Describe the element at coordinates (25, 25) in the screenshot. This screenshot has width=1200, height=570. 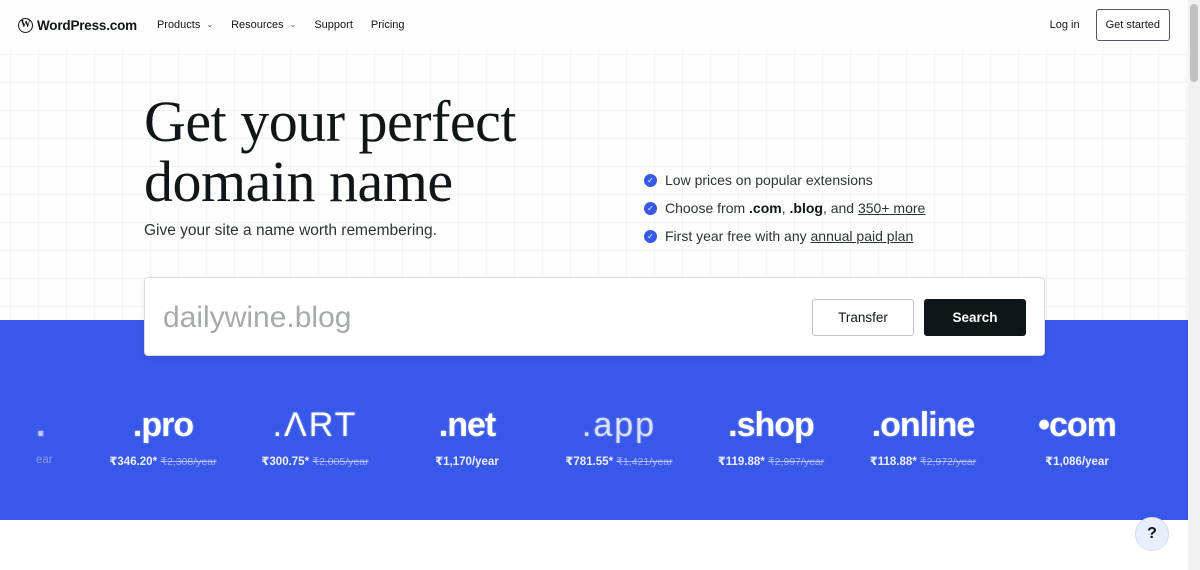
I see `wordpress-logo-icon: W` at that location.